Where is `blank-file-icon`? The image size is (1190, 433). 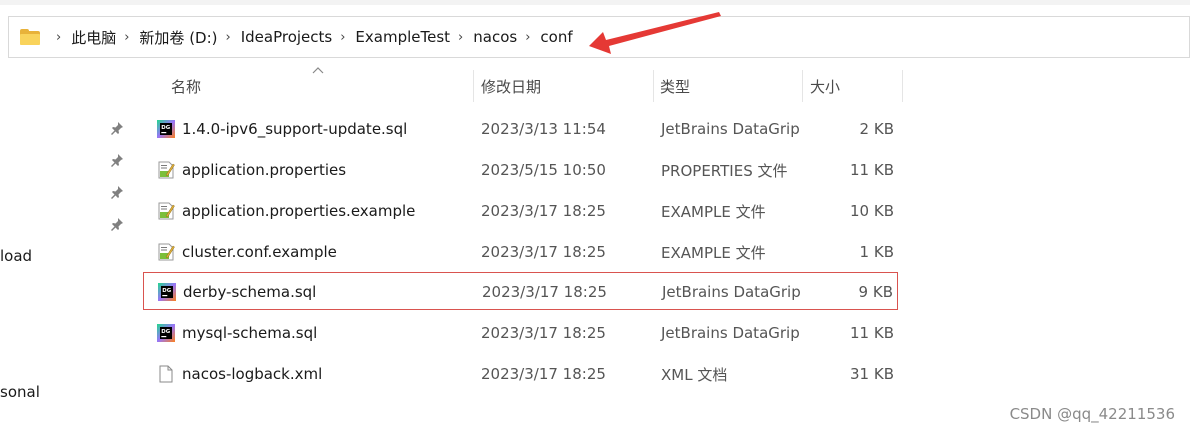 blank-file-icon is located at coordinates (166, 374).